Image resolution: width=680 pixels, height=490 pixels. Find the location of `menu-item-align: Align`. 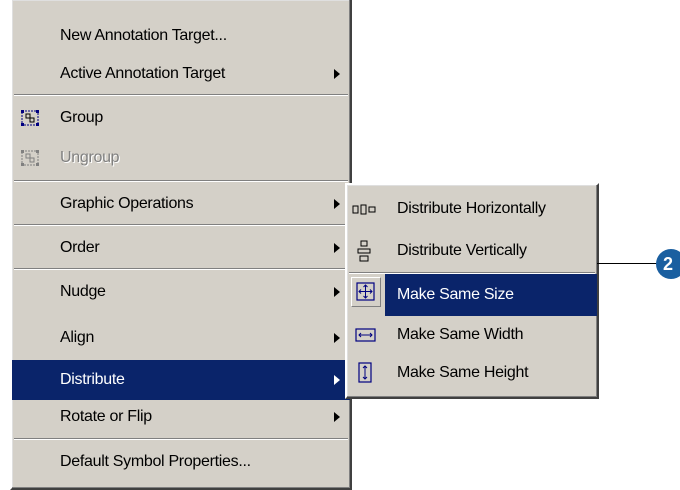

menu-item-align: Align is located at coordinates (181, 338).